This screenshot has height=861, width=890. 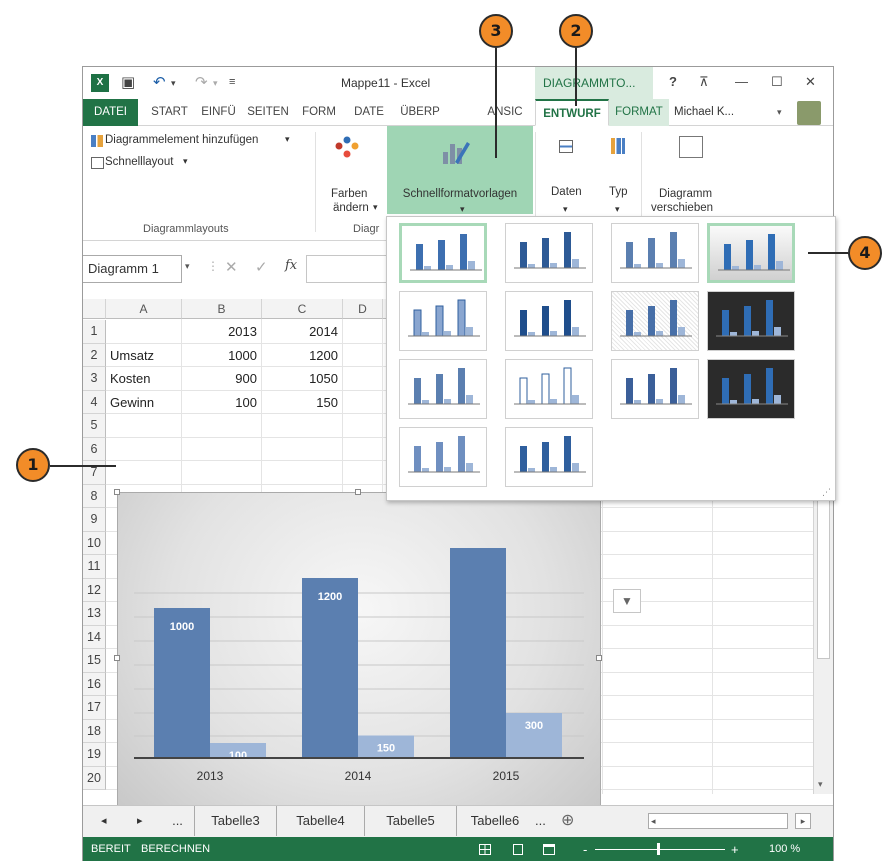 I want to click on undo-dropdown-icon: ▾, so click(x=173, y=83).